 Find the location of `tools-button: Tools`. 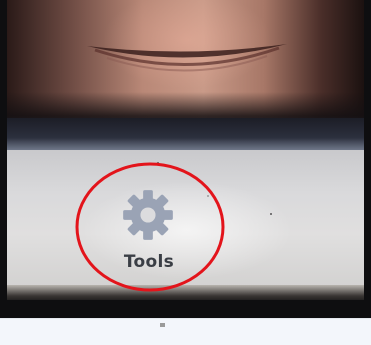

tools-button: Tools is located at coordinates (154, 230).